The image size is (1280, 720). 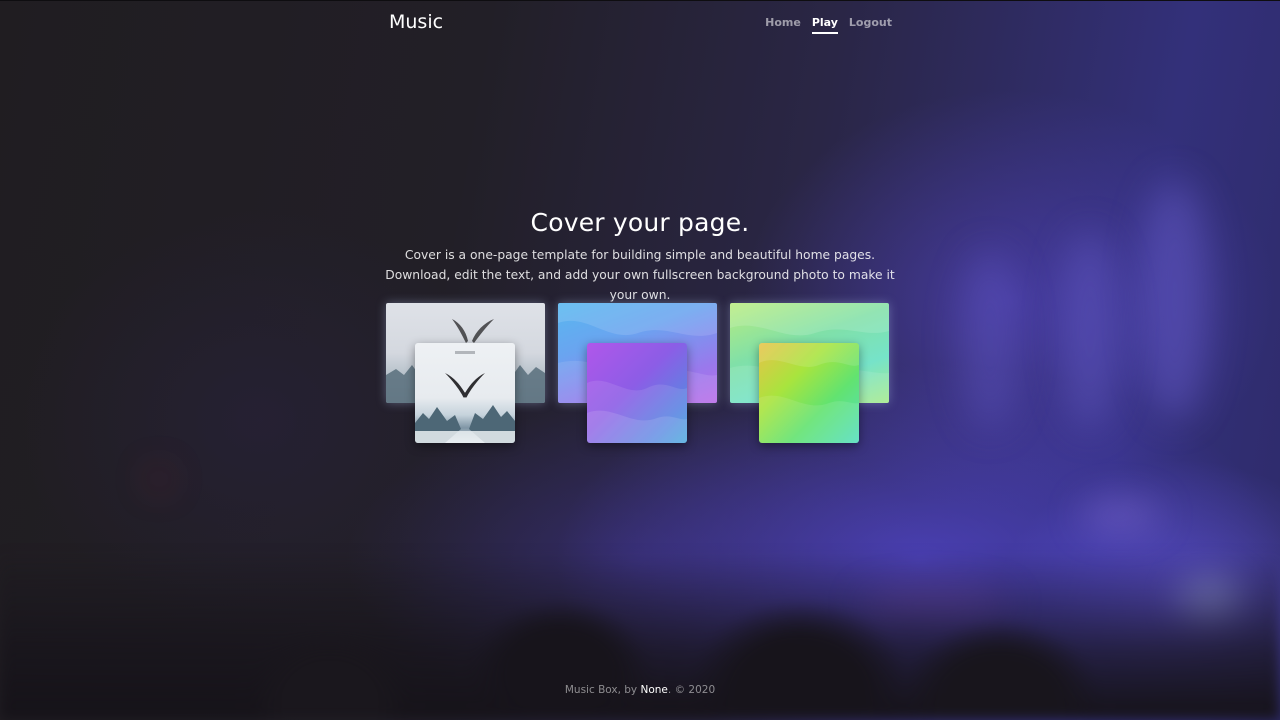 What do you see at coordinates (870, 25) in the screenshot?
I see `nav-logout-link: Logout` at bounding box center [870, 25].